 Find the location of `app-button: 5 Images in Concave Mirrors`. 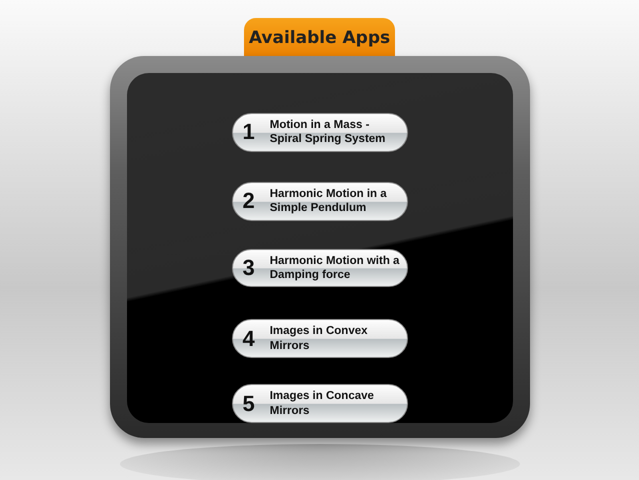

app-button: 5 Images in Concave Mirrors is located at coordinates (320, 403).